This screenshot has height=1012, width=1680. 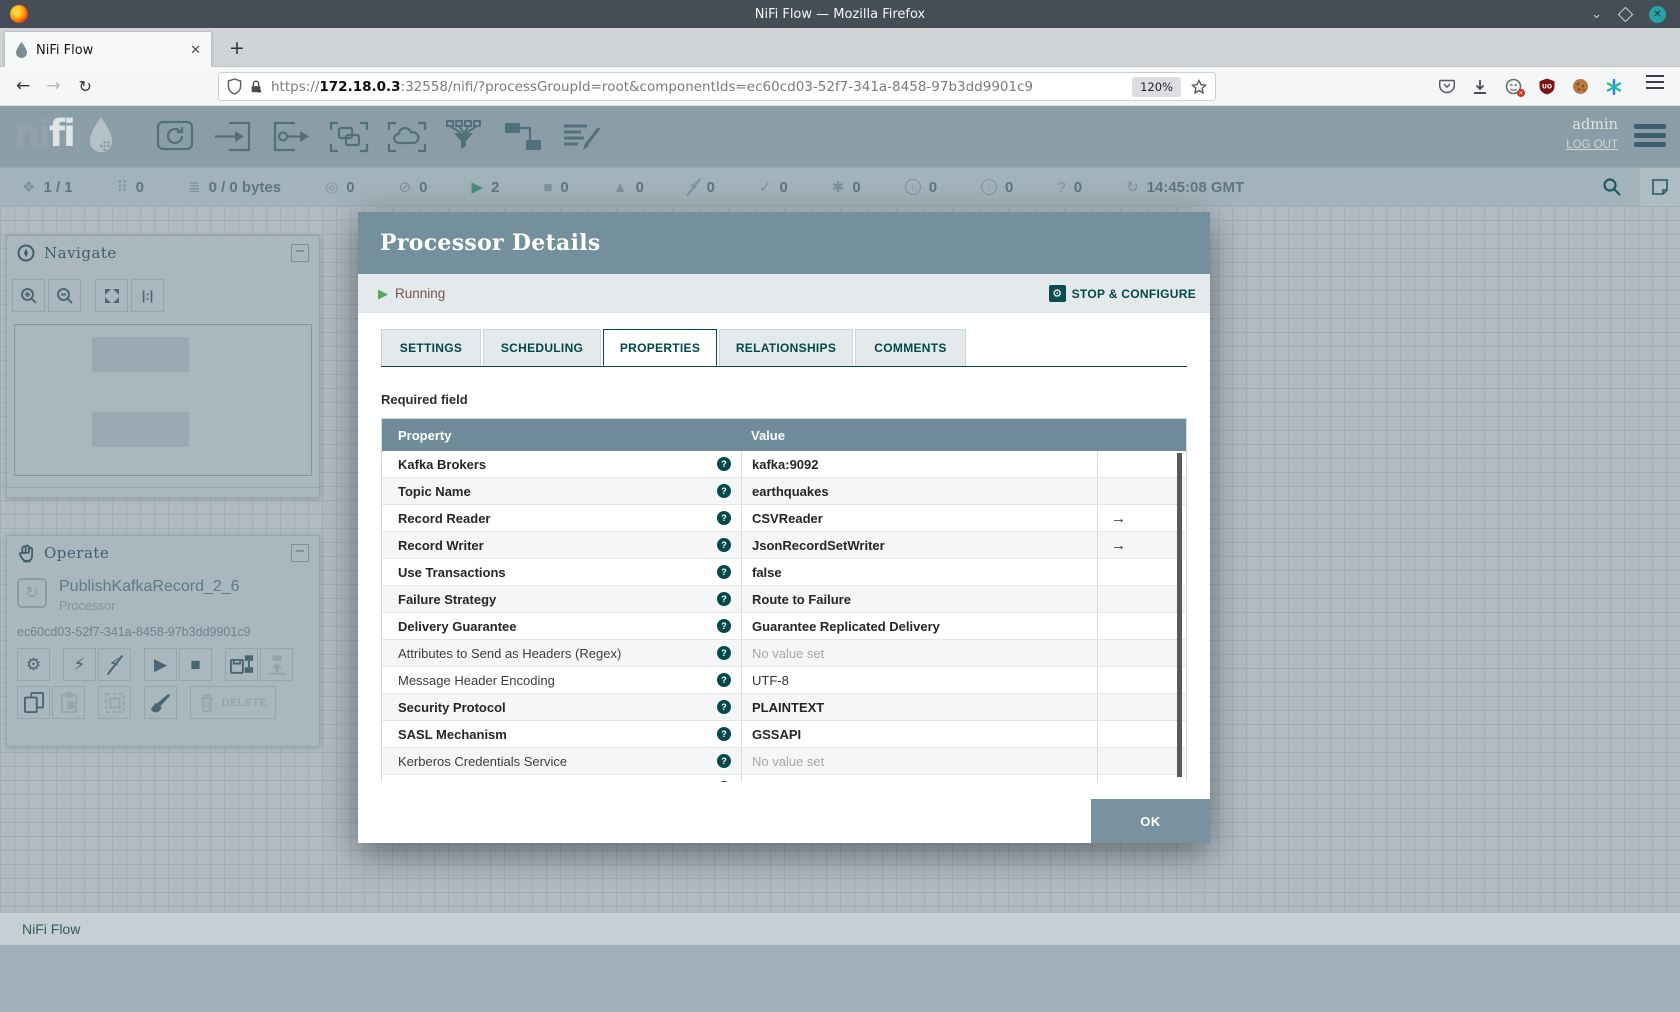 What do you see at coordinates (160, 702) in the screenshot?
I see `color-button` at bounding box center [160, 702].